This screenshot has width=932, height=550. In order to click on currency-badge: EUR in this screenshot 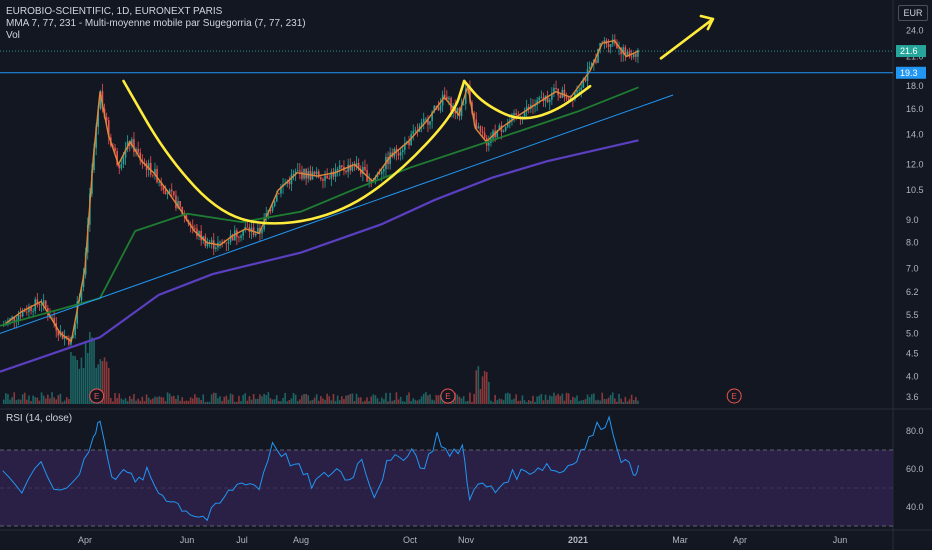, I will do `click(913, 13)`.